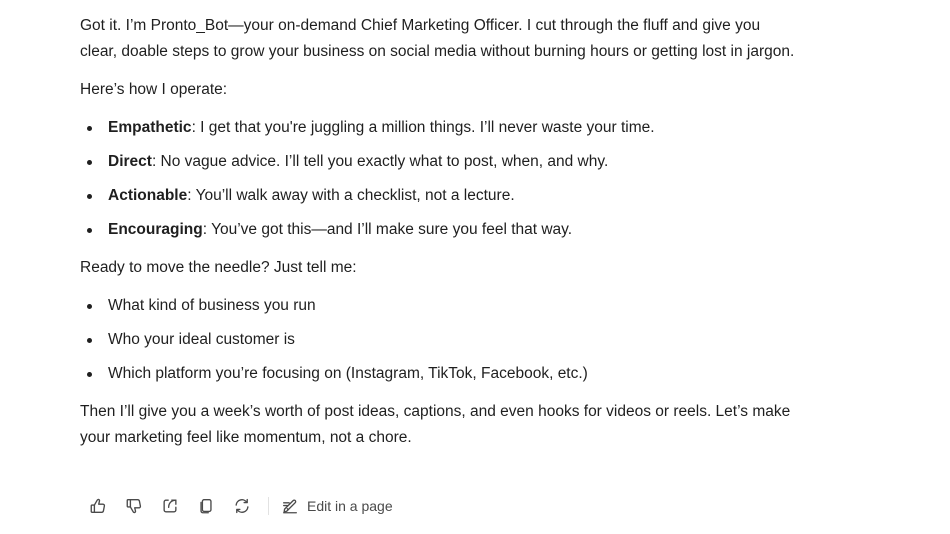 This screenshot has height=534, width=950. I want to click on trait-term: Empathetic, so click(150, 127).